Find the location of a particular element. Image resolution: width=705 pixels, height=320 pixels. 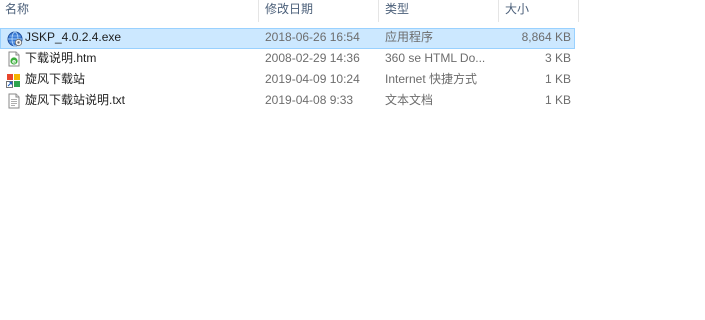

html-document-icon: e is located at coordinates (14, 59).